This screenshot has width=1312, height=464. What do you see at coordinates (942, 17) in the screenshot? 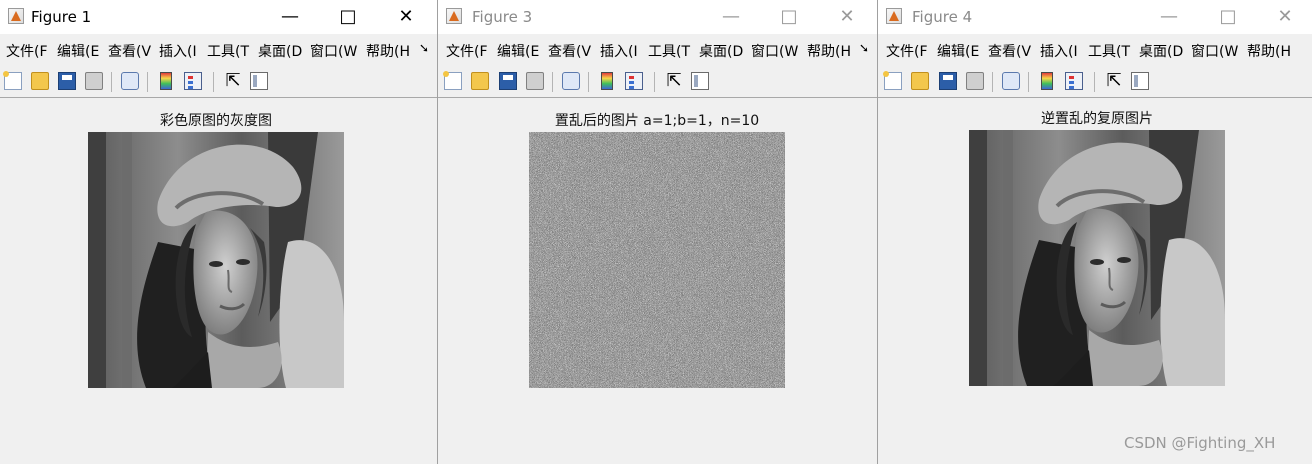
I see `window-title: Figure 4` at bounding box center [942, 17].